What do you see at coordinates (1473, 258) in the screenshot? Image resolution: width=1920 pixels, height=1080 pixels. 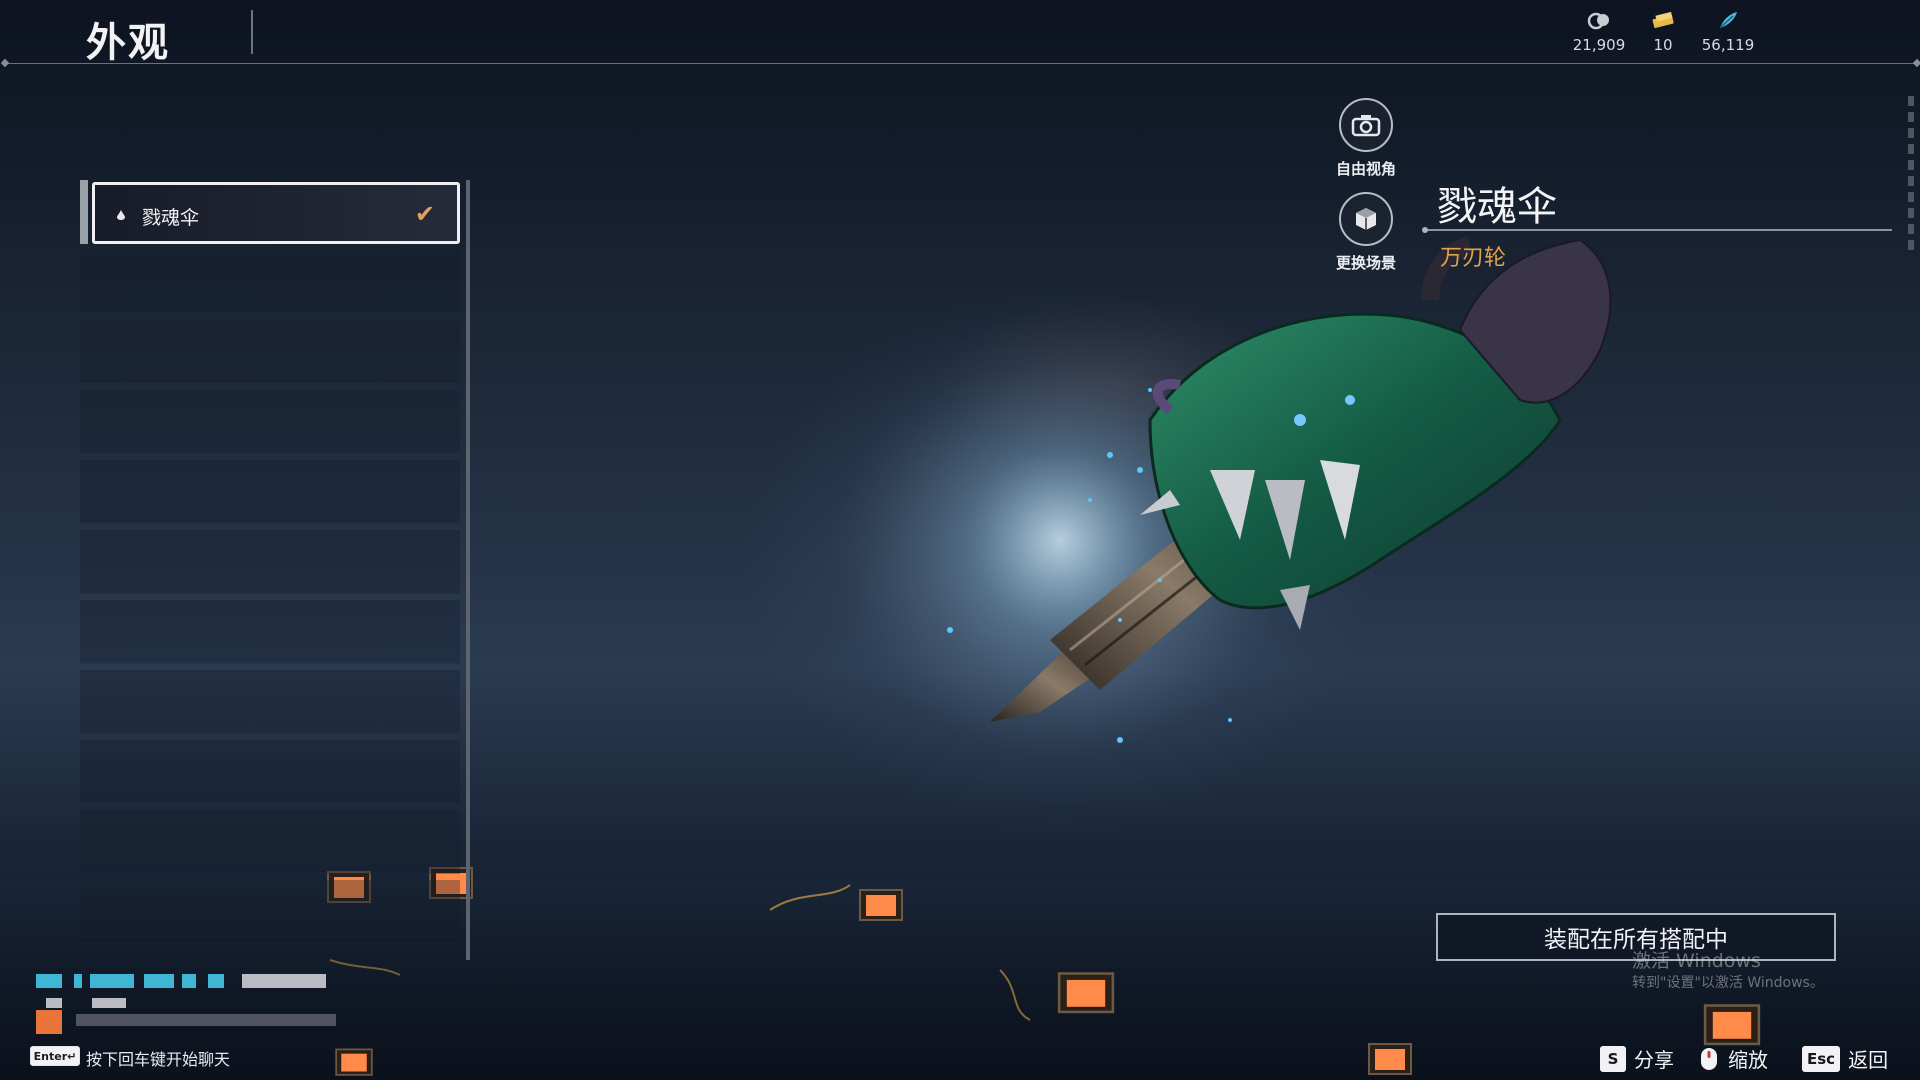 I see `item-category: 万刃轮` at bounding box center [1473, 258].